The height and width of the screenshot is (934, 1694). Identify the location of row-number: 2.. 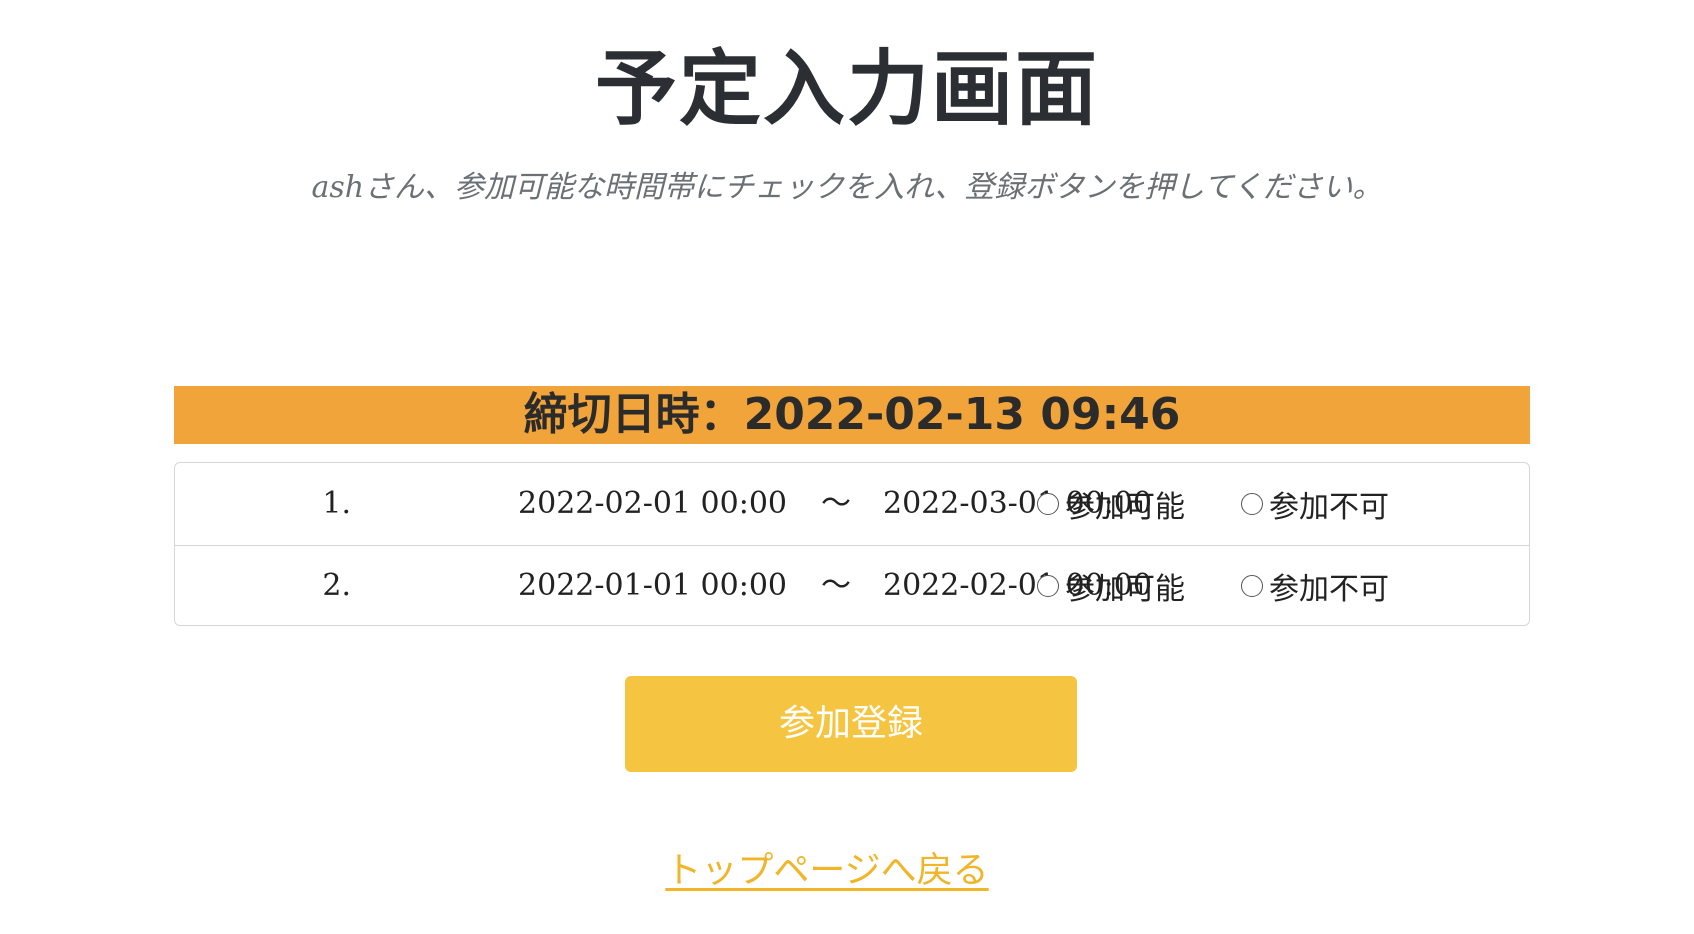
(336, 585).